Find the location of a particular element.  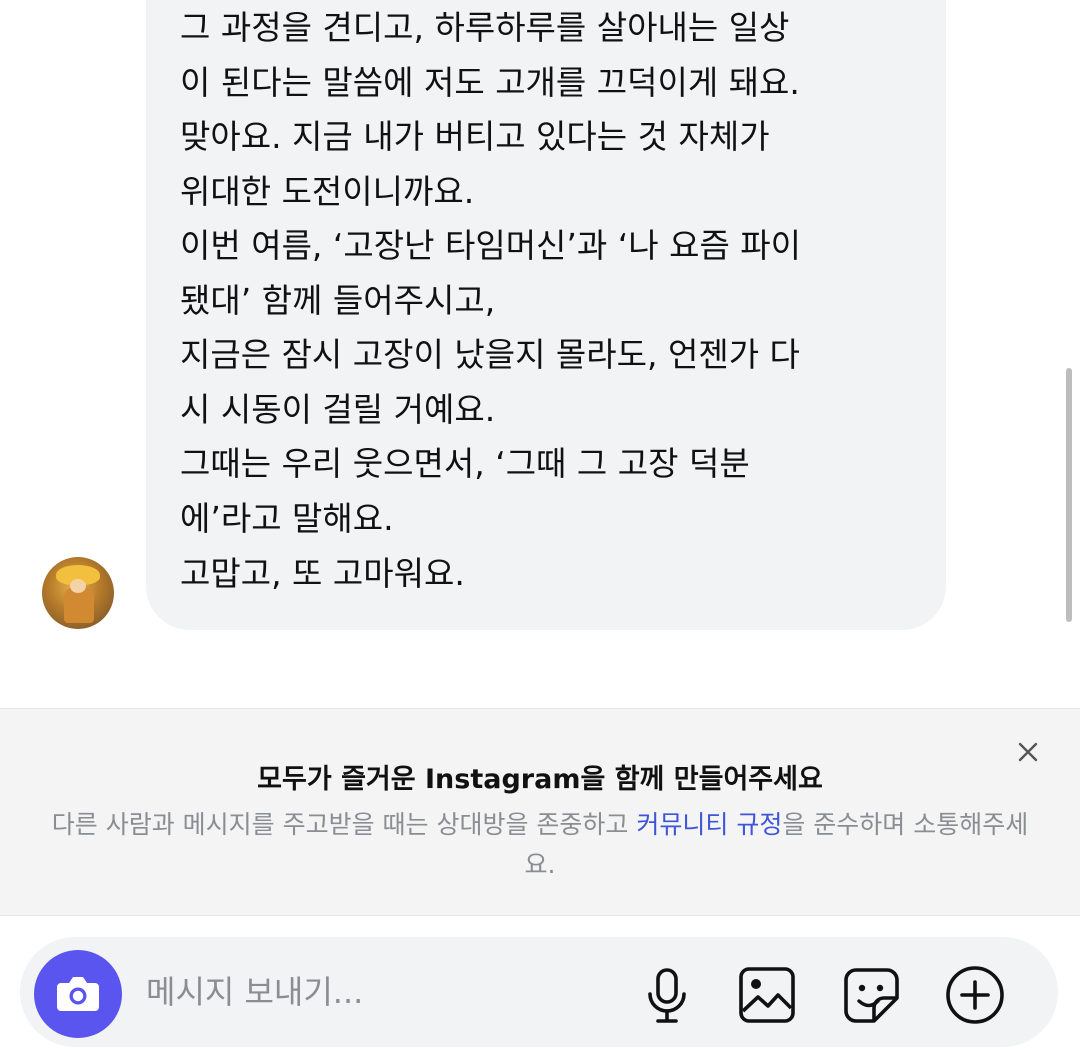

image-icon is located at coordinates (767, 995).